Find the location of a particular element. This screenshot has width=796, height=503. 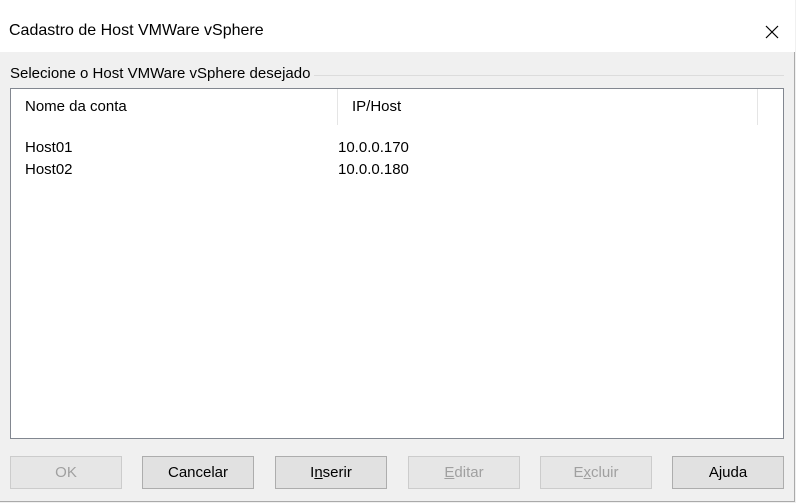

list-header: Nome da conta IP/Host is located at coordinates (397, 107).